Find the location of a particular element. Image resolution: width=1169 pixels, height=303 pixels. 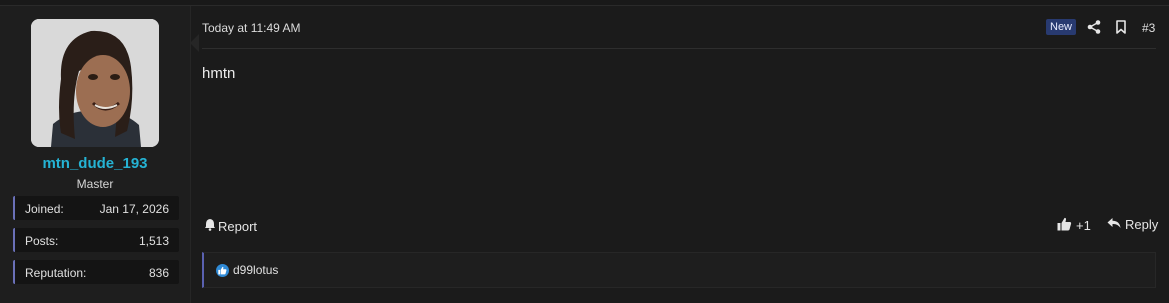

share-icon is located at coordinates (1094, 27).